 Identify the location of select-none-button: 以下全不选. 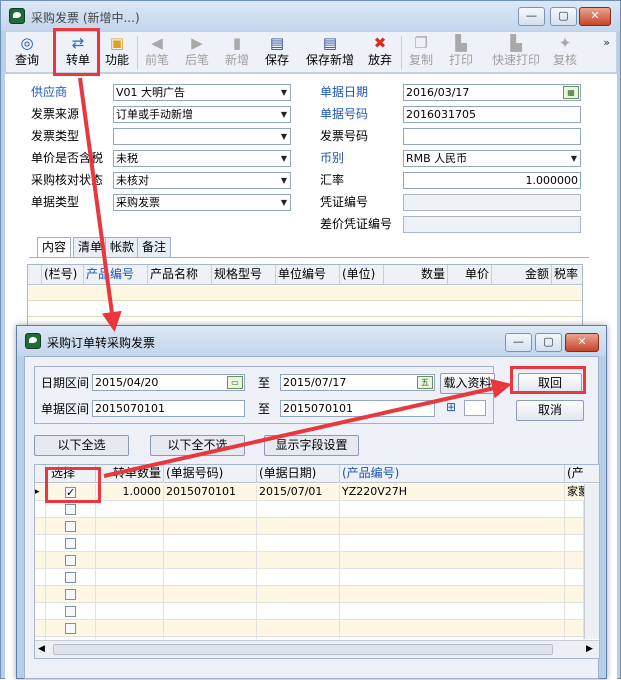
(197, 445).